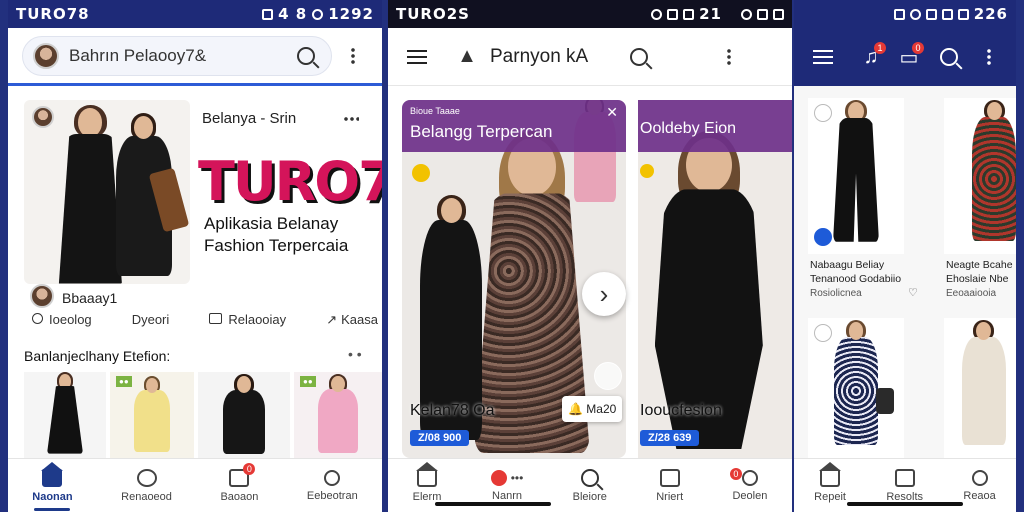 The height and width of the screenshot is (512, 1024). What do you see at coordinates (43, 117) in the screenshot?
I see `author-avatar` at bounding box center [43, 117].